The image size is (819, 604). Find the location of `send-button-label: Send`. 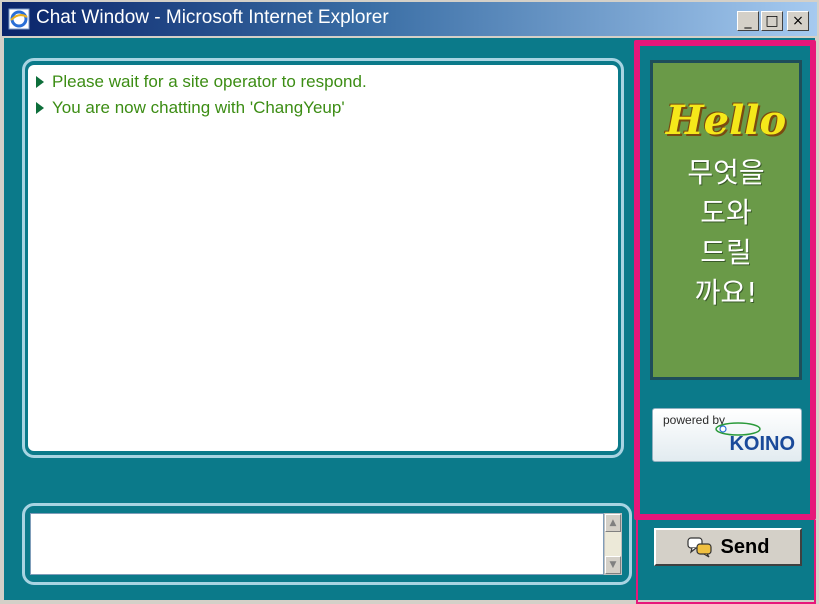

send-button-label: Send is located at coordinates (745, 546).